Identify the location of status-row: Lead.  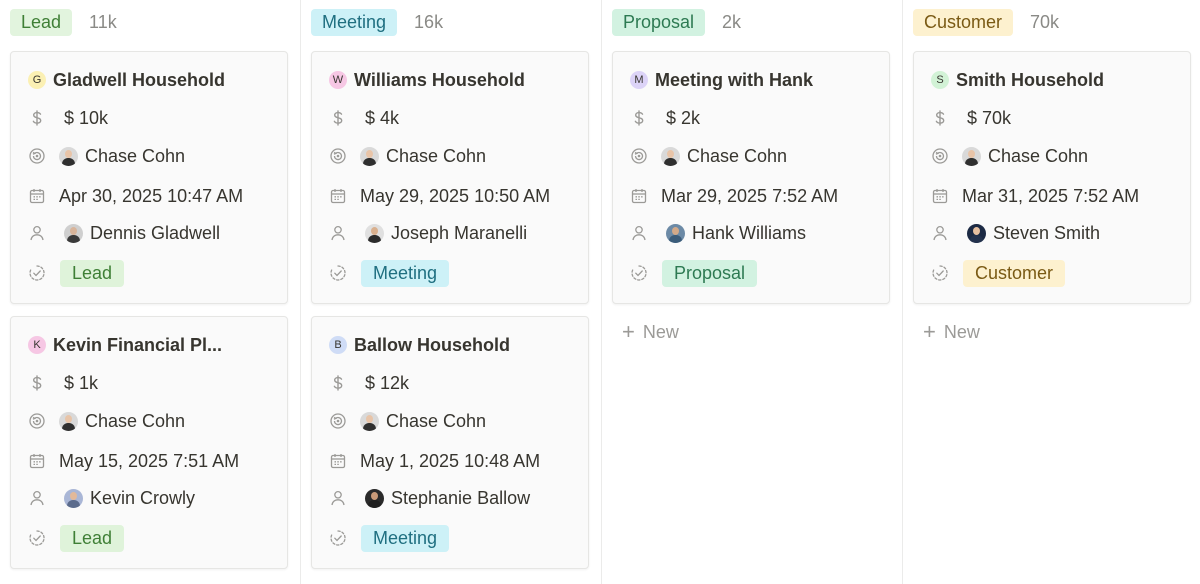
(76, 538).